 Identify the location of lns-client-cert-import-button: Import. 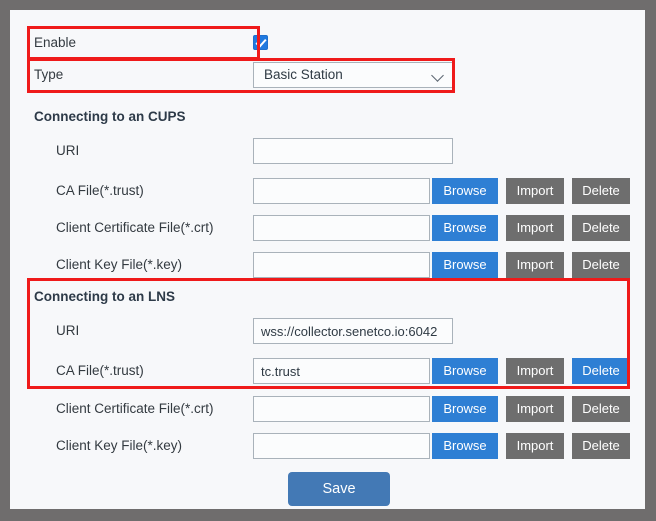
(535, 409).